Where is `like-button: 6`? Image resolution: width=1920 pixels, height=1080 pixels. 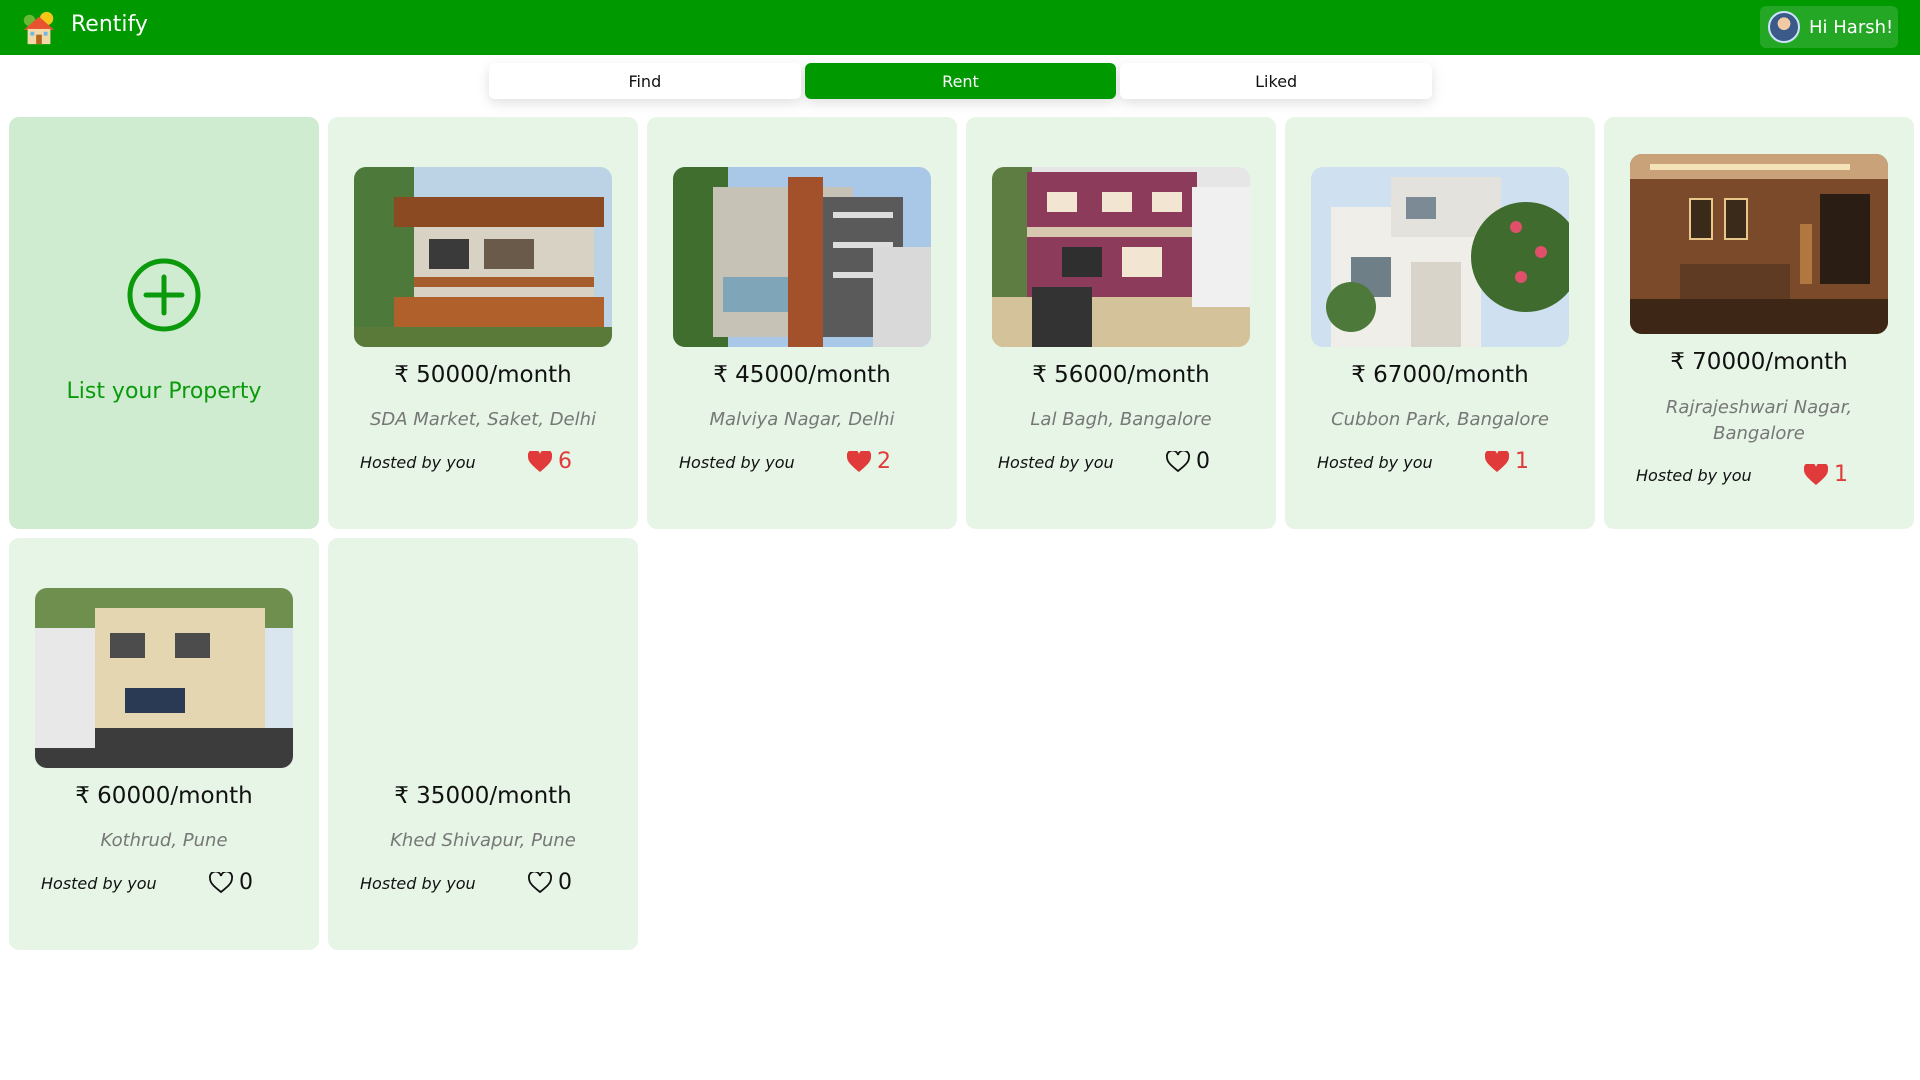 like-button: 6 is located at coordinates (550, 461).